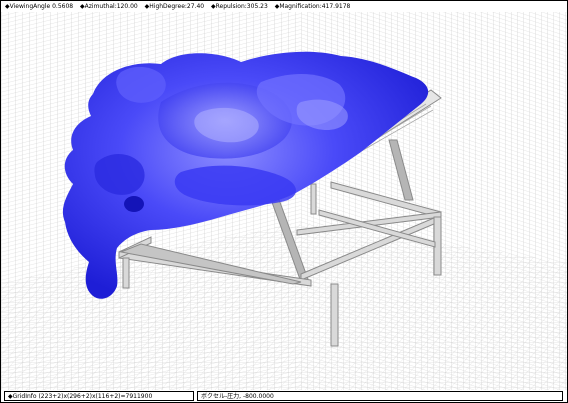 The height and width of the screenshot is (403, 568). I want to click on magnification-label: ◆Magnification:417.9178, so click(312, 6).